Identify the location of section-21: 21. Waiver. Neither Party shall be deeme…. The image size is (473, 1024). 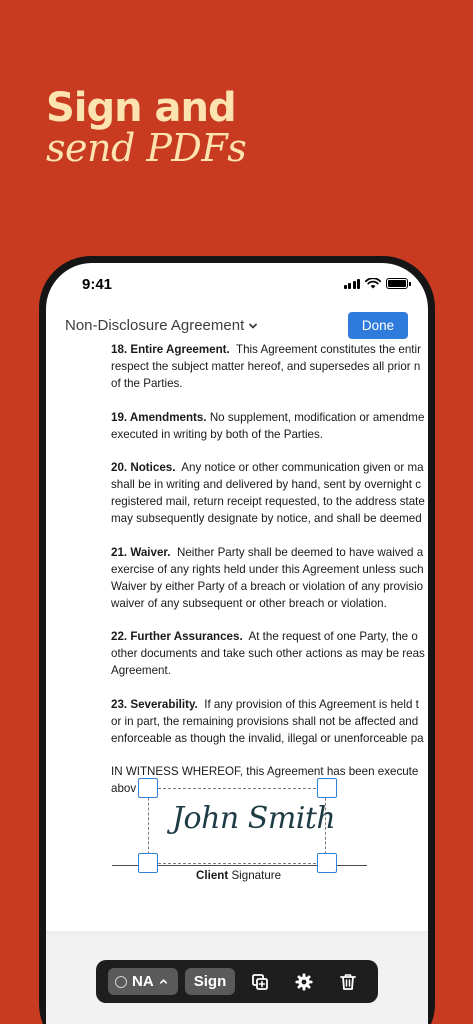
(269, 578).